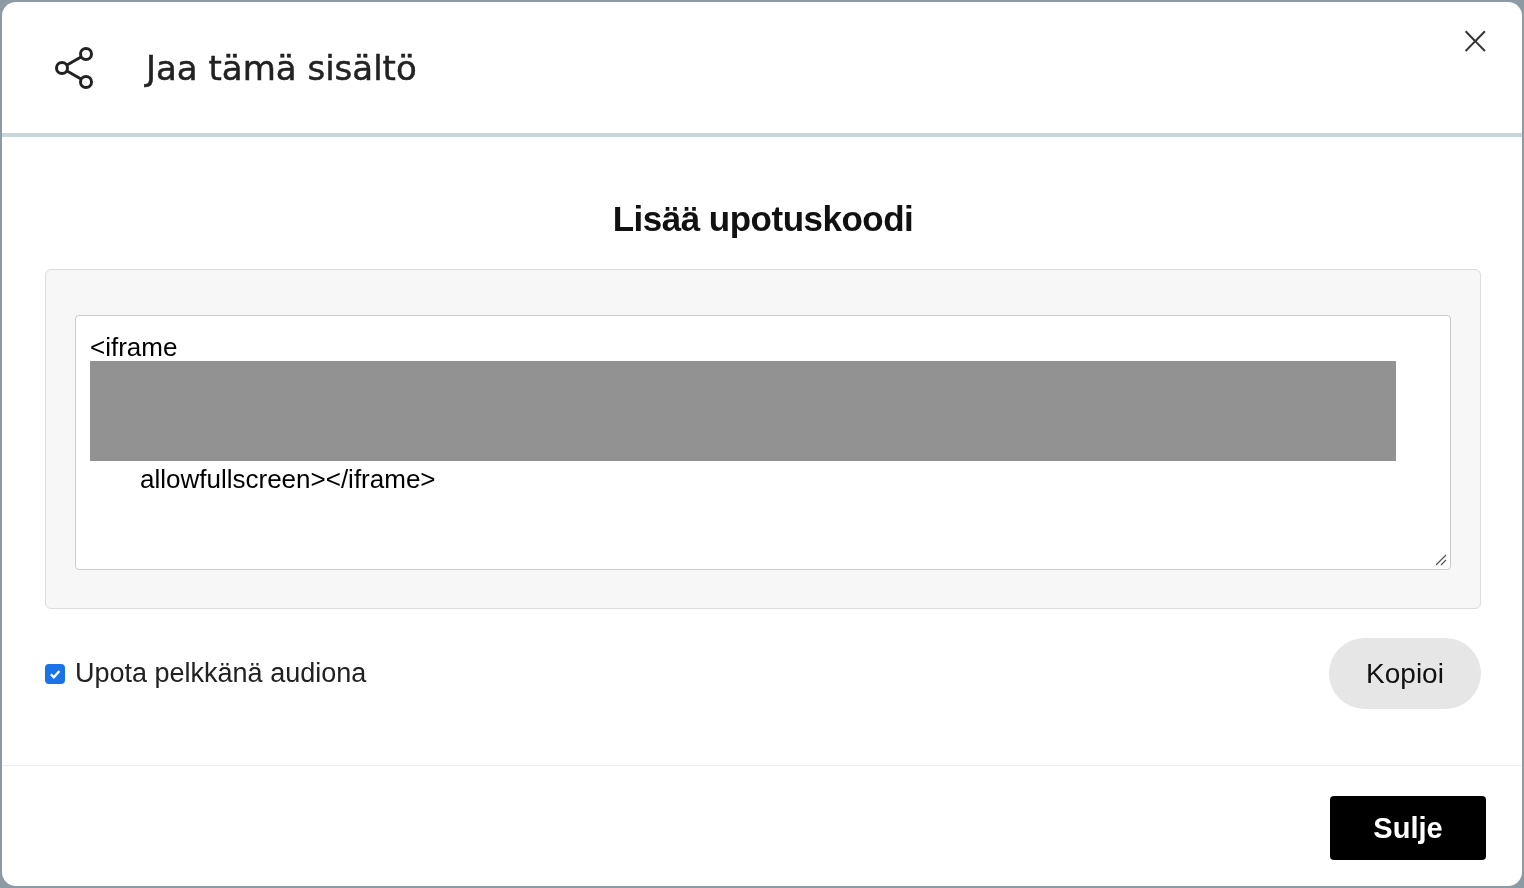 The image size is (1524, 888). What do you see at coordinates (1405, 673) in the screenshot?
I see `copy-button: Kopioi` at bounding box center [1405, 673].